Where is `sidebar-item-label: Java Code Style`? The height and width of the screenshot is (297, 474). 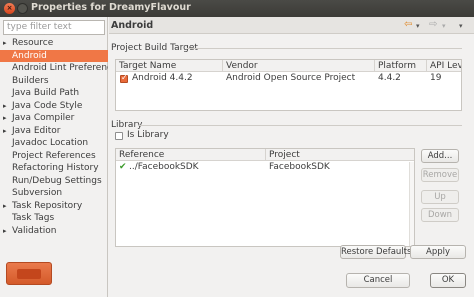
sidebar-item-label: Java Code Style is located at coordinates (47, 105).